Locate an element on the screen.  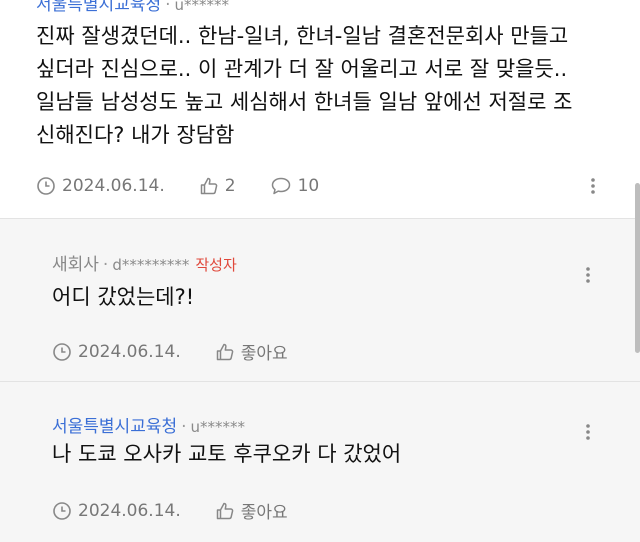
reply-text: 나 도쿄 오사카 교토 후쿠오카 다 갔었어 is located at coordinates (227, 454).